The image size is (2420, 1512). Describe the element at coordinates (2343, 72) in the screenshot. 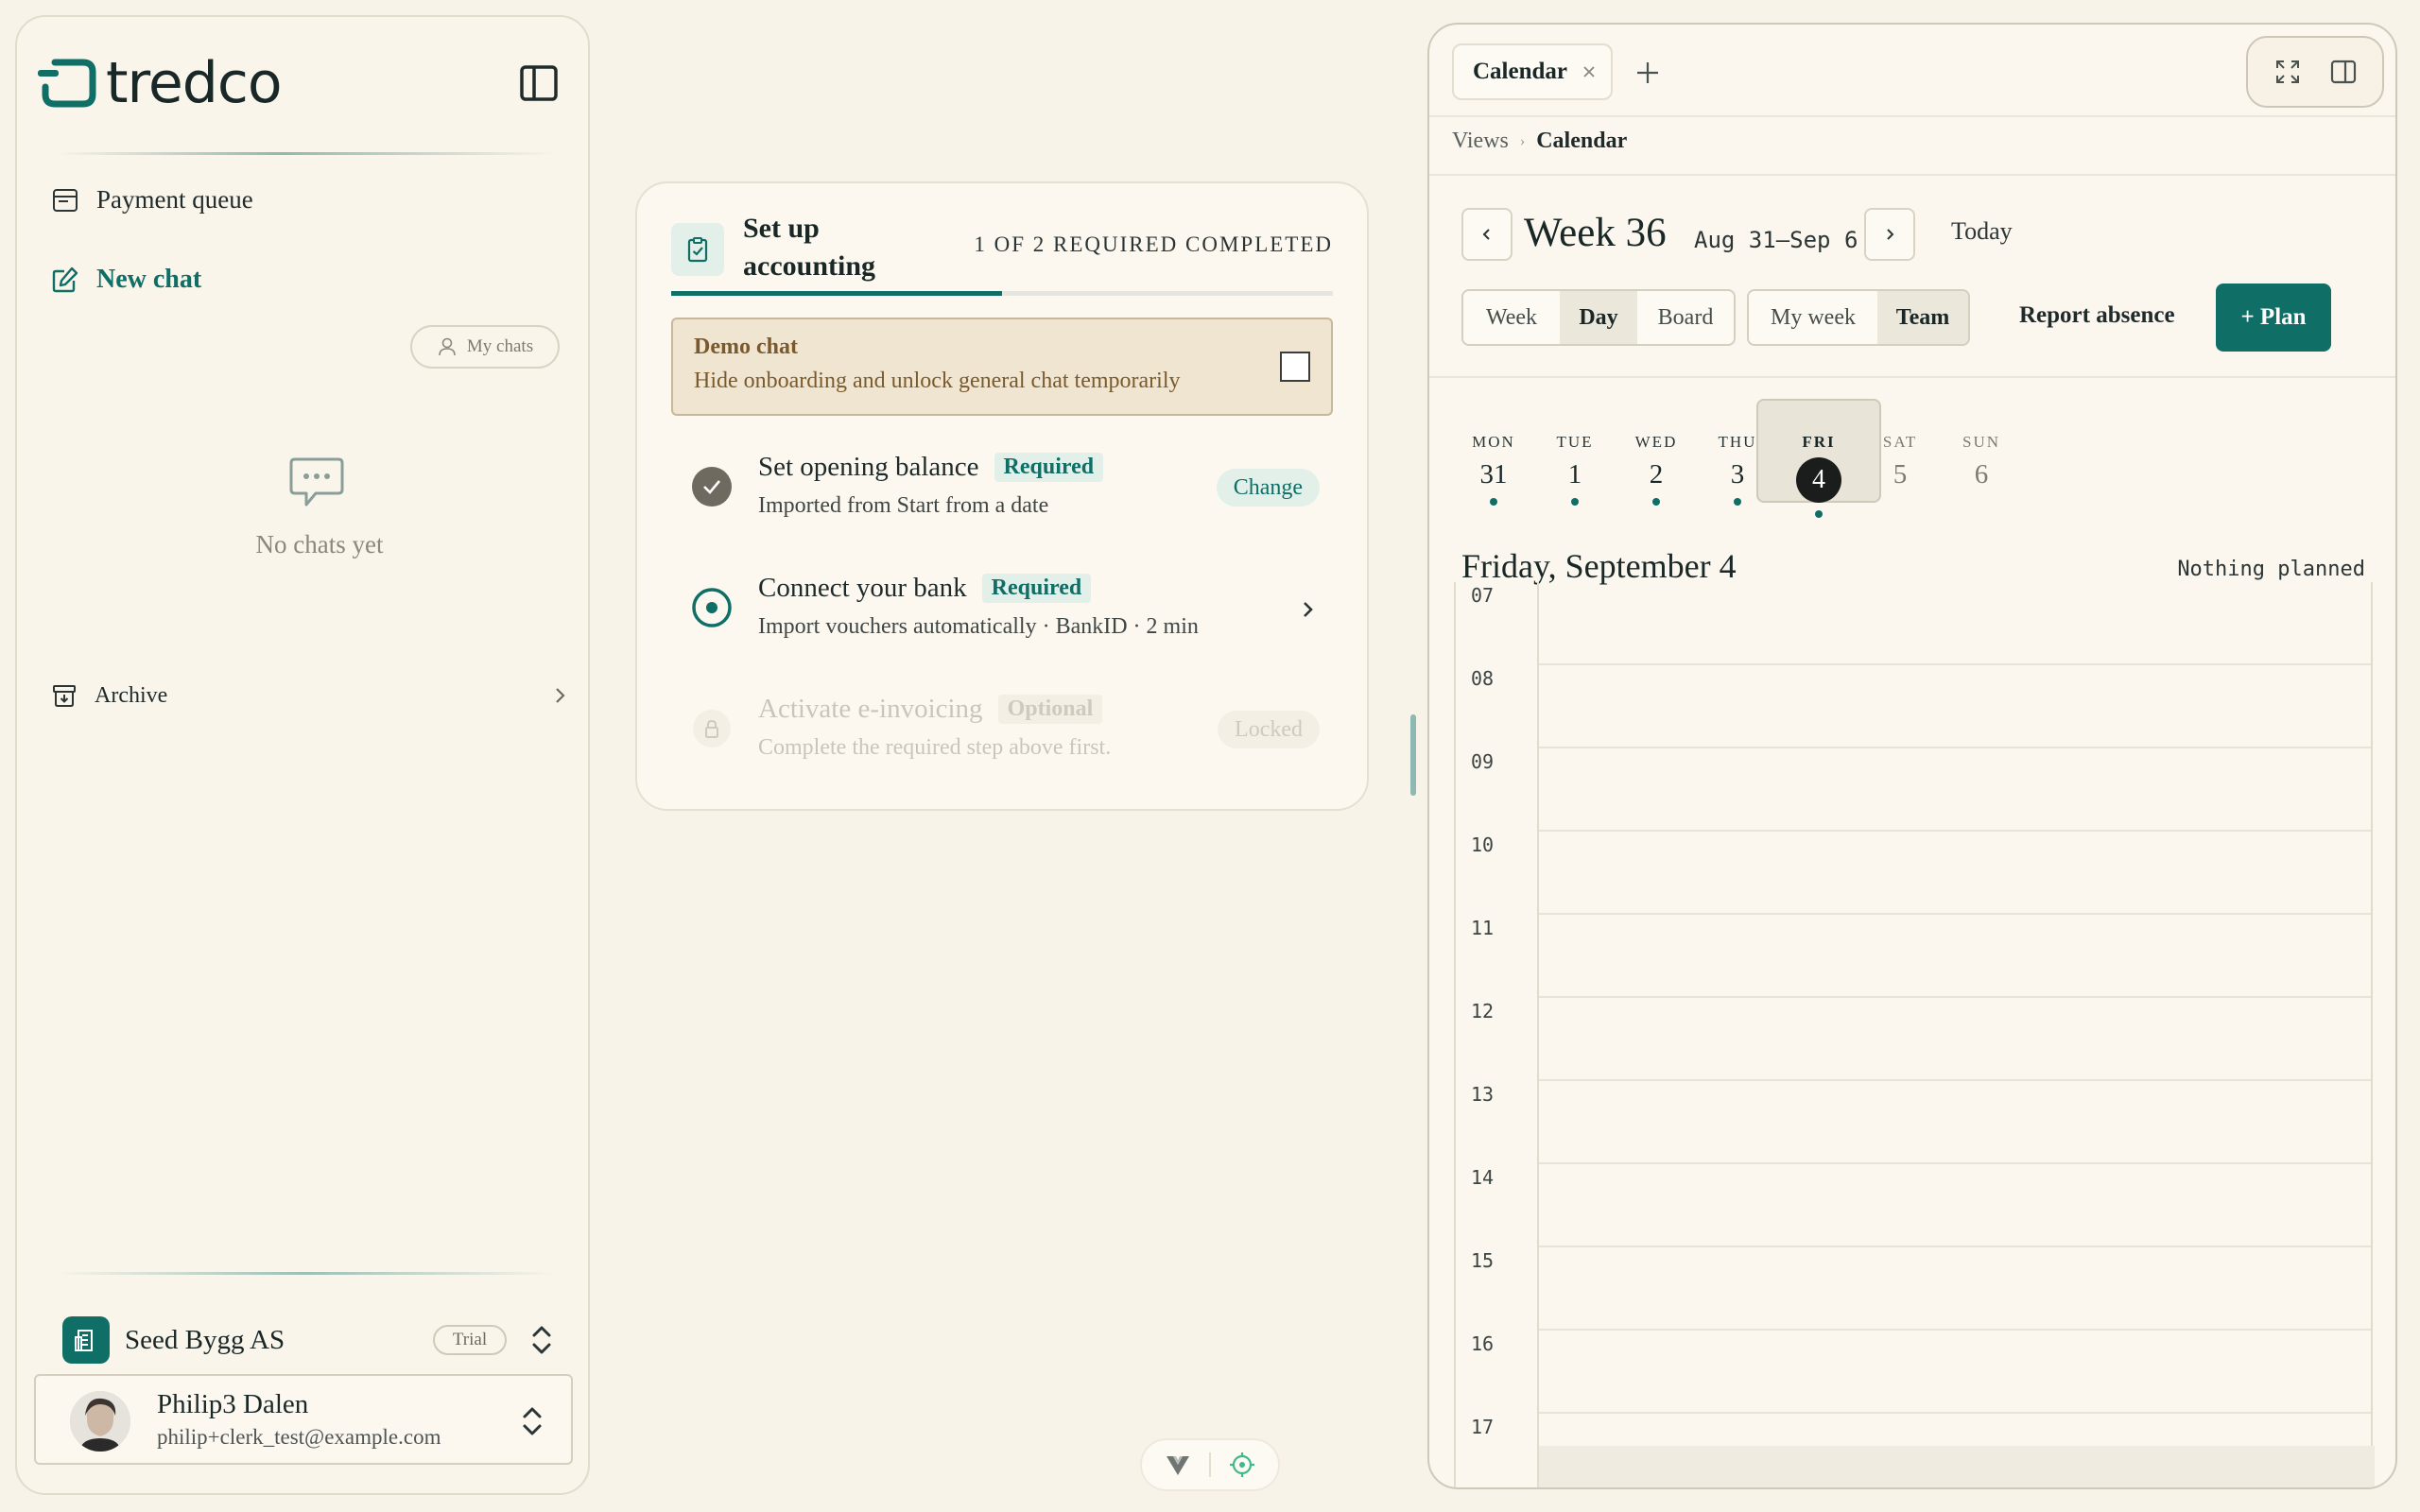

I see `panel-toggle-icon` at that location.